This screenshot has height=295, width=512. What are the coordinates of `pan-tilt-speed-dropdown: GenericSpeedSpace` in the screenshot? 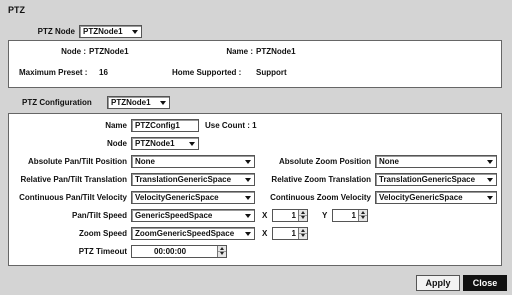 It's located at (193, 215).